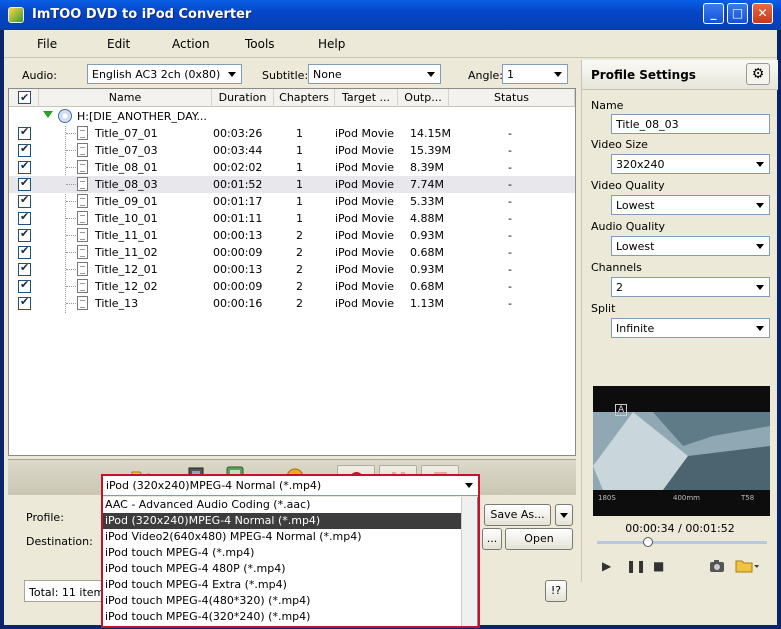 Image resolution: width=781 pixels, height=629 pixels. Describe the element at coordinates (681, 451) in the screenshot. I see `video-preview: A 180S 400mm T58` at that location.